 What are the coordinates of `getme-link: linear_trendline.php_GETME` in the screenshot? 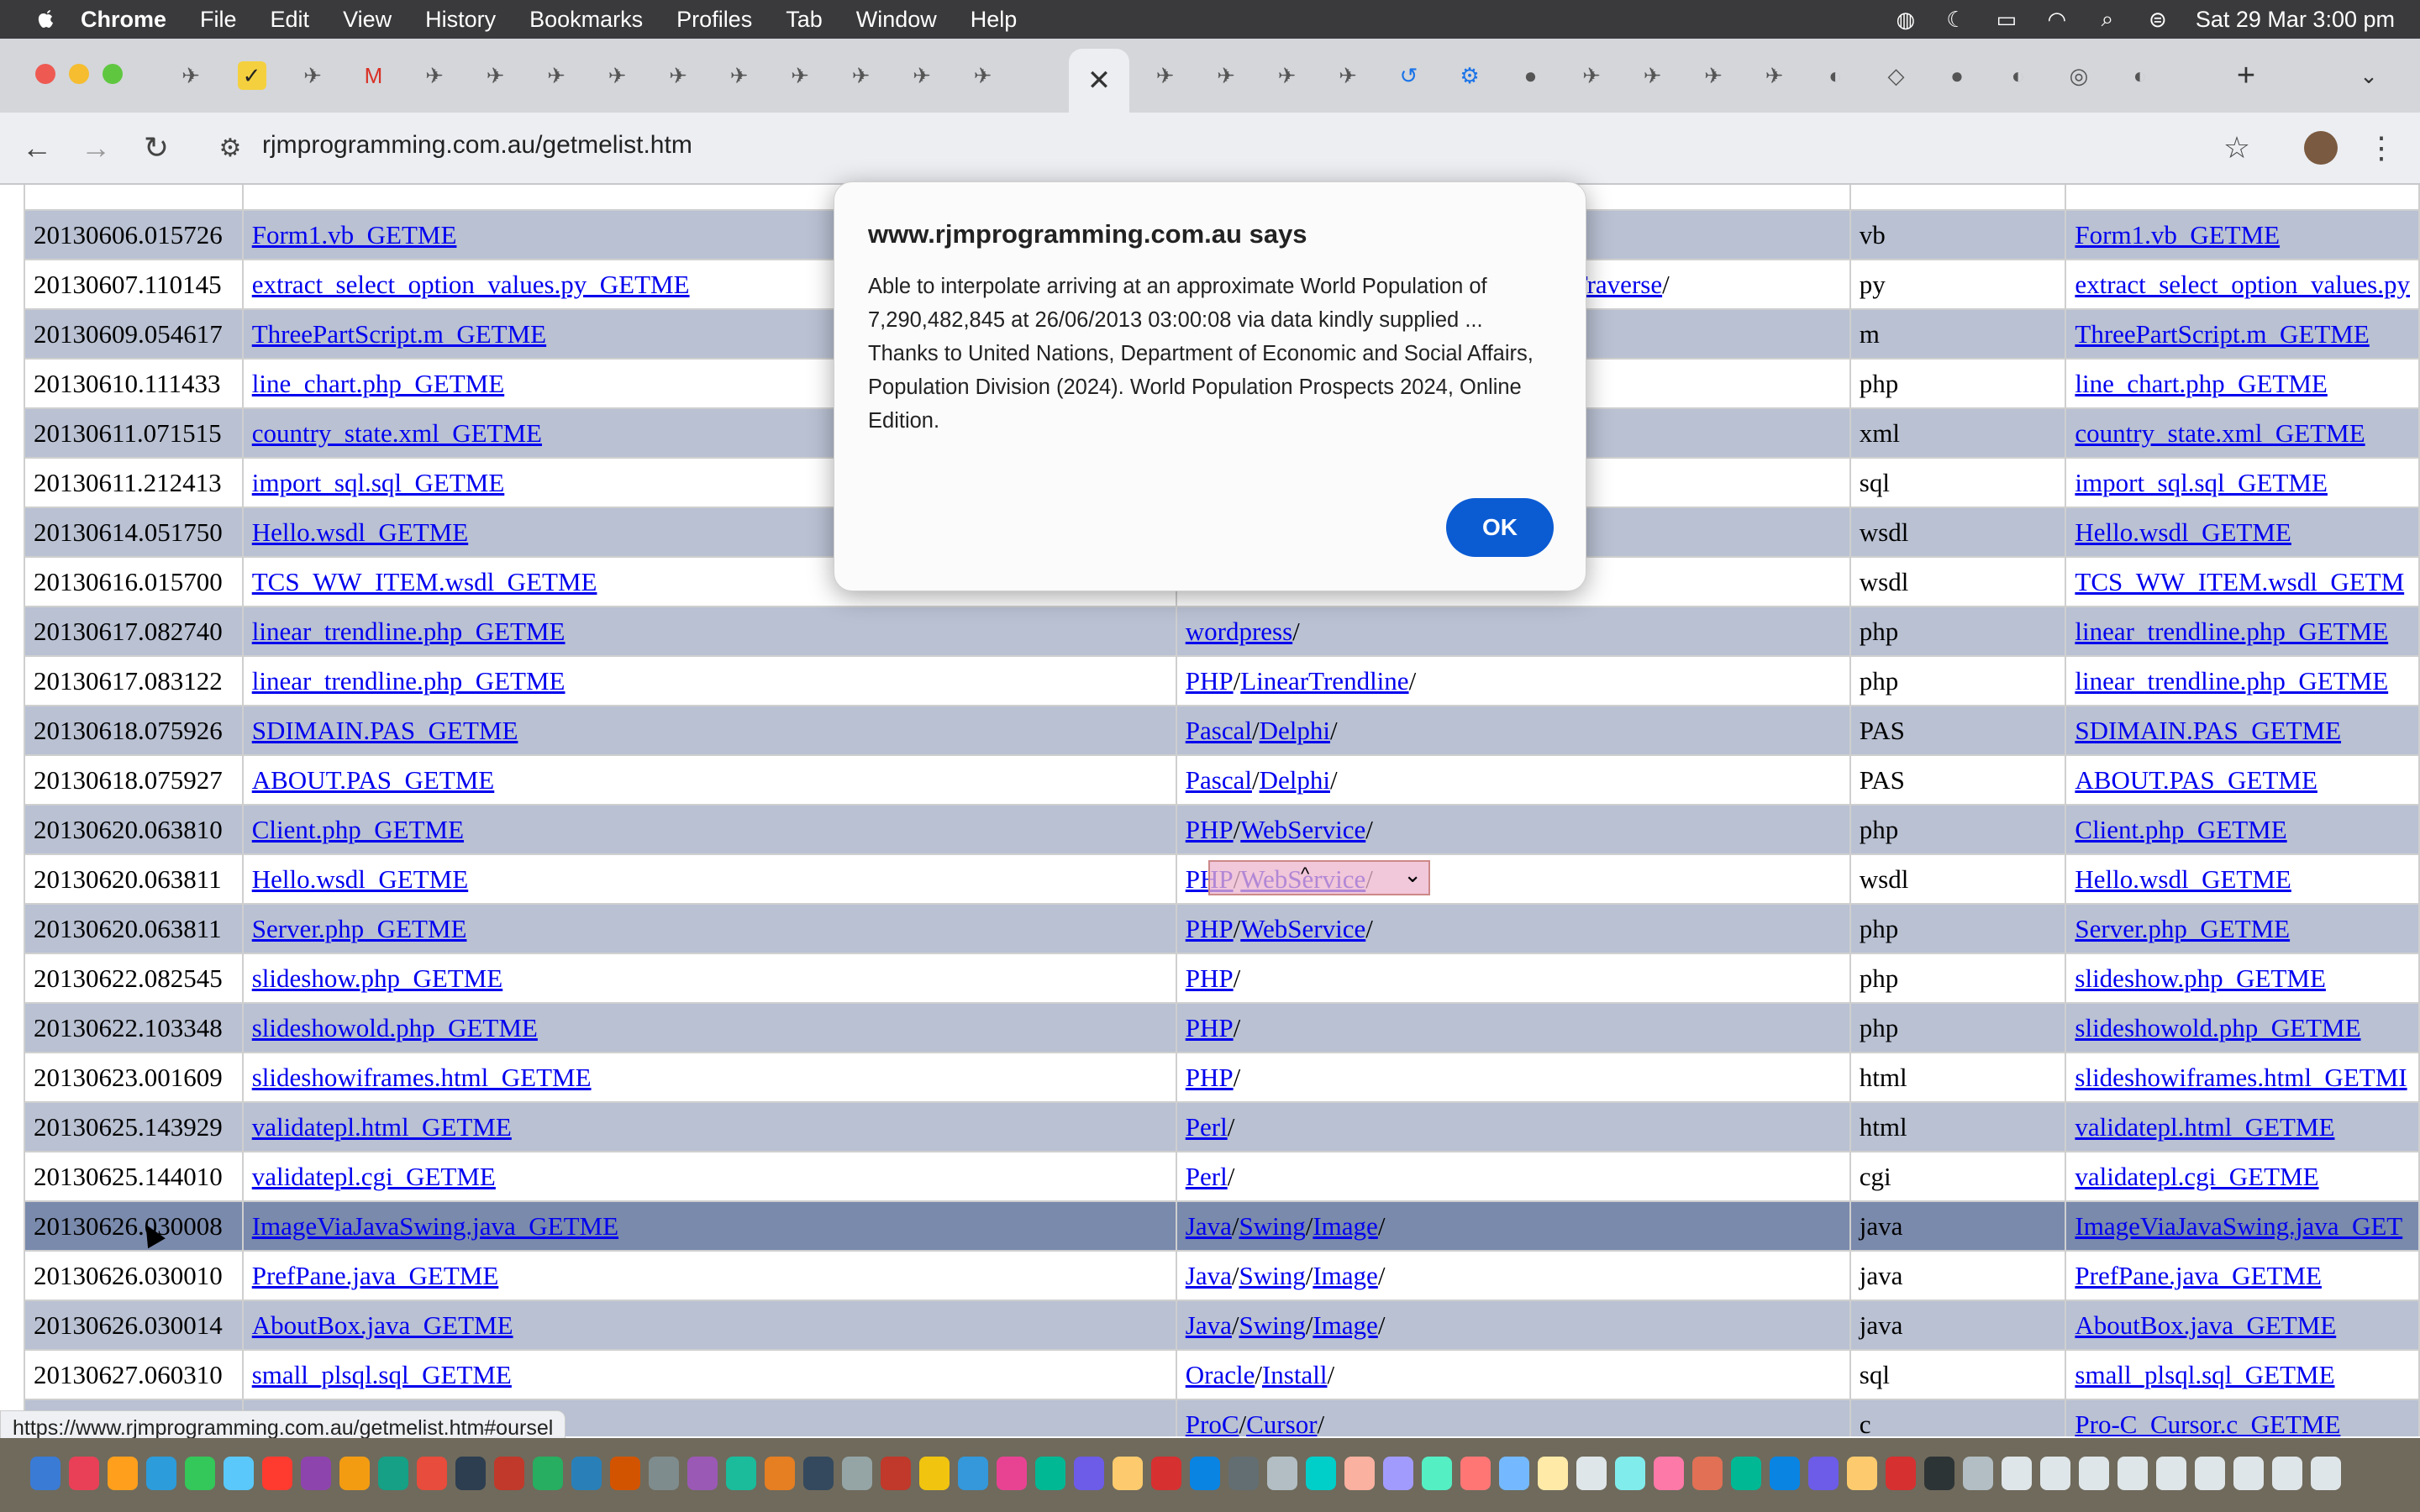 It's located at (2231, 681).